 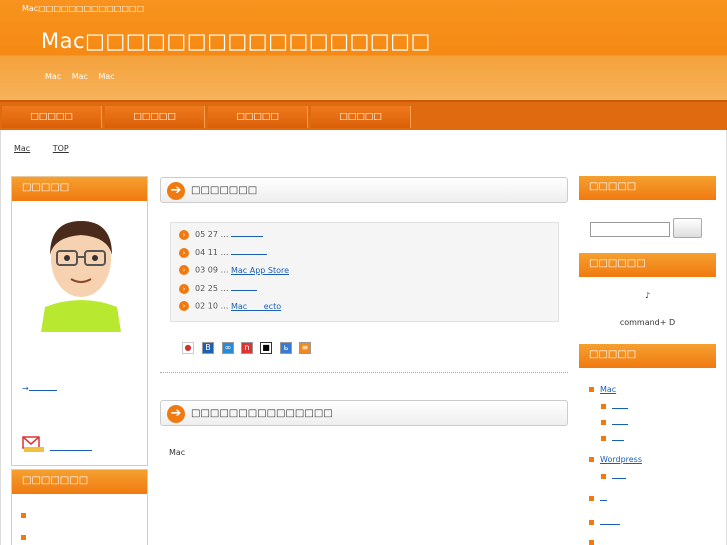 I want to click on bookmark-title: □□□□□□, so click(x=647, y=265).